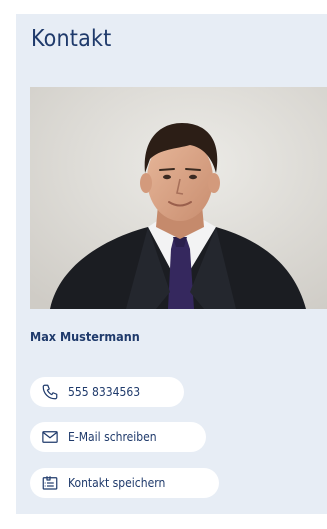 The height and width of the screenshot is (529, 327). I want to click on email-label: E-Mail schreiben, so click(112, 437).